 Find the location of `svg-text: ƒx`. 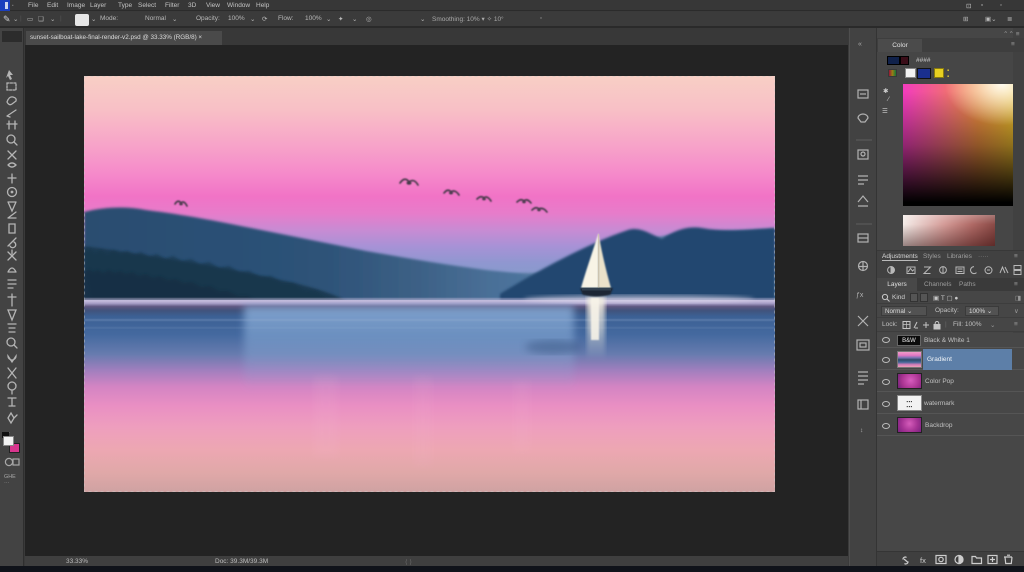

svg-text: ƒx is located at coordinates (860, 295).